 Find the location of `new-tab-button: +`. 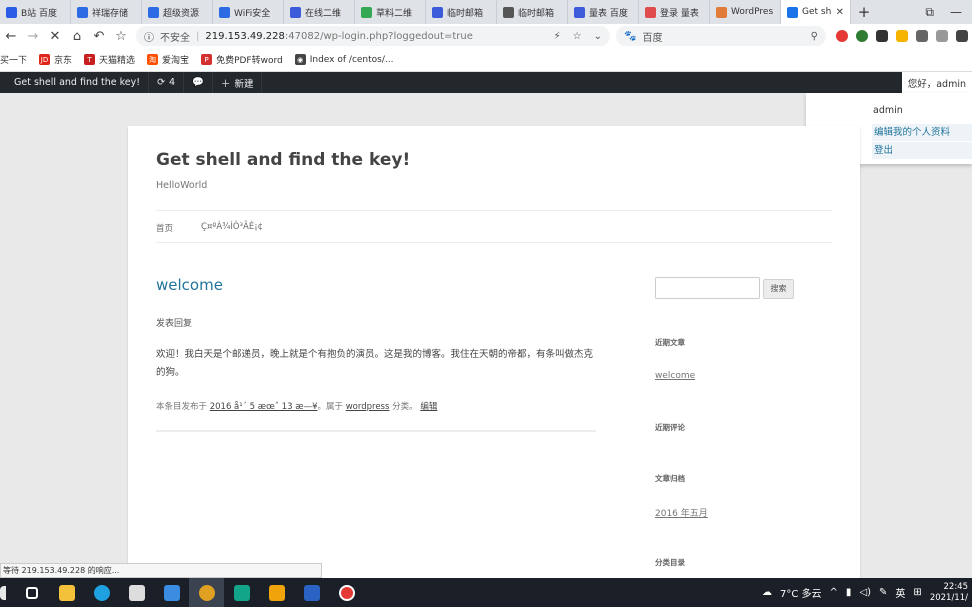

new-tab-button: + is located at coordinates (864, 12).